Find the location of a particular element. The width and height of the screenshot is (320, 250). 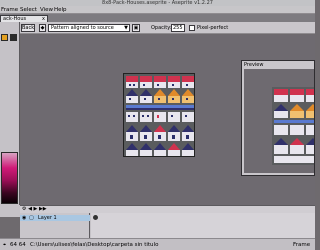

timeline-panel: ⚙ ◀ ▶ ▶▶ ◉ ▢ Layer 1 is located at coordinates (167, 222).